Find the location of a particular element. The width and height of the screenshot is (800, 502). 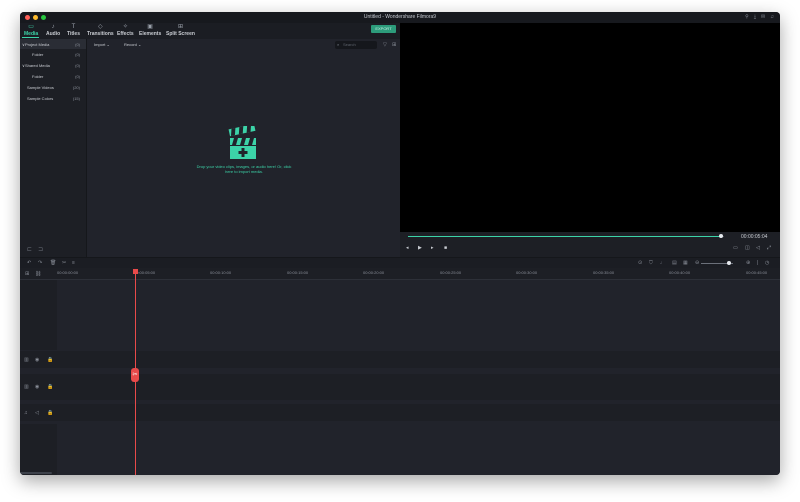

download-icon: ⤓ is located at coordinates (755, 17).